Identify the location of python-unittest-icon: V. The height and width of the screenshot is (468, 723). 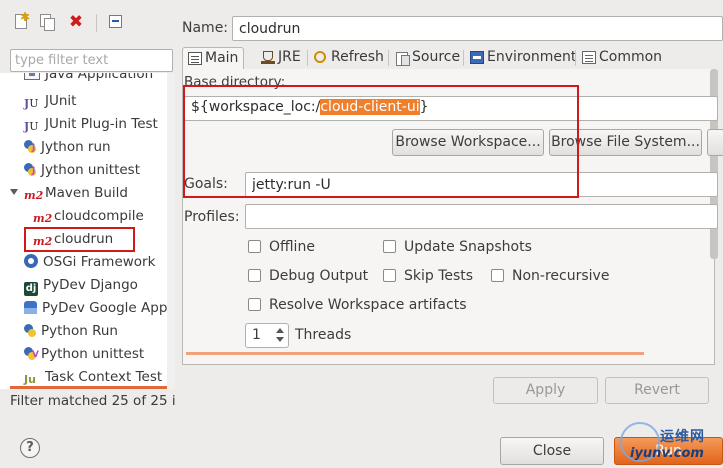
(31, 353).